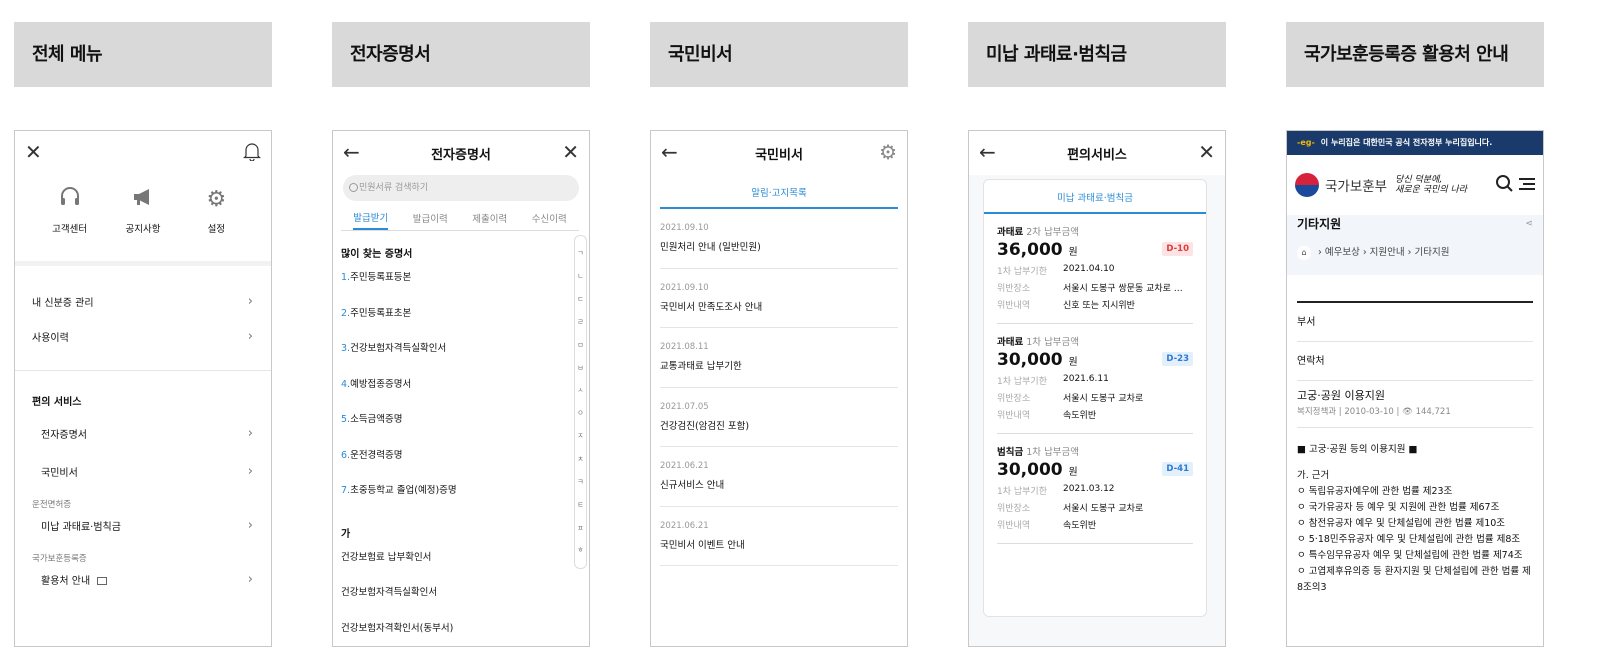  Describe the element at coordinates (461, 566) in the screenshot. I see `list-item: 건강보험료 납부확인서` at that location.